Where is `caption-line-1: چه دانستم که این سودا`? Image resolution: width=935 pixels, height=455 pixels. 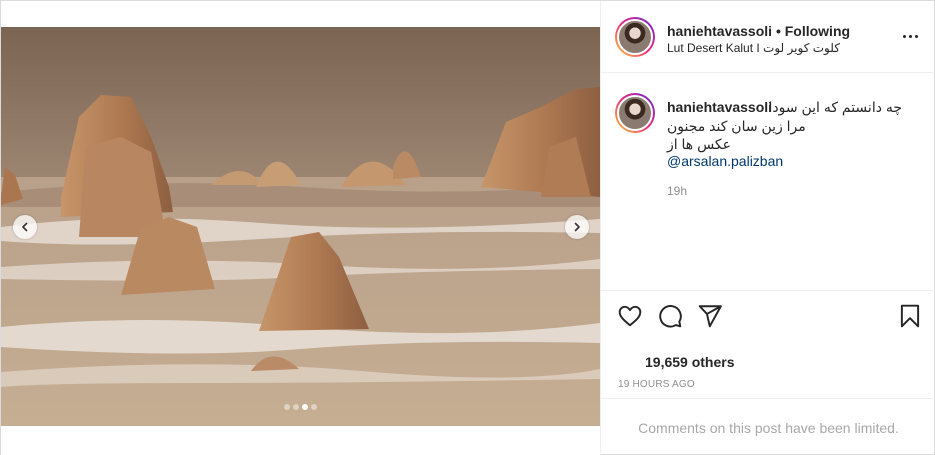
caption-line-1: چه دانستم که این سودا is located at coordinates (835, 107).